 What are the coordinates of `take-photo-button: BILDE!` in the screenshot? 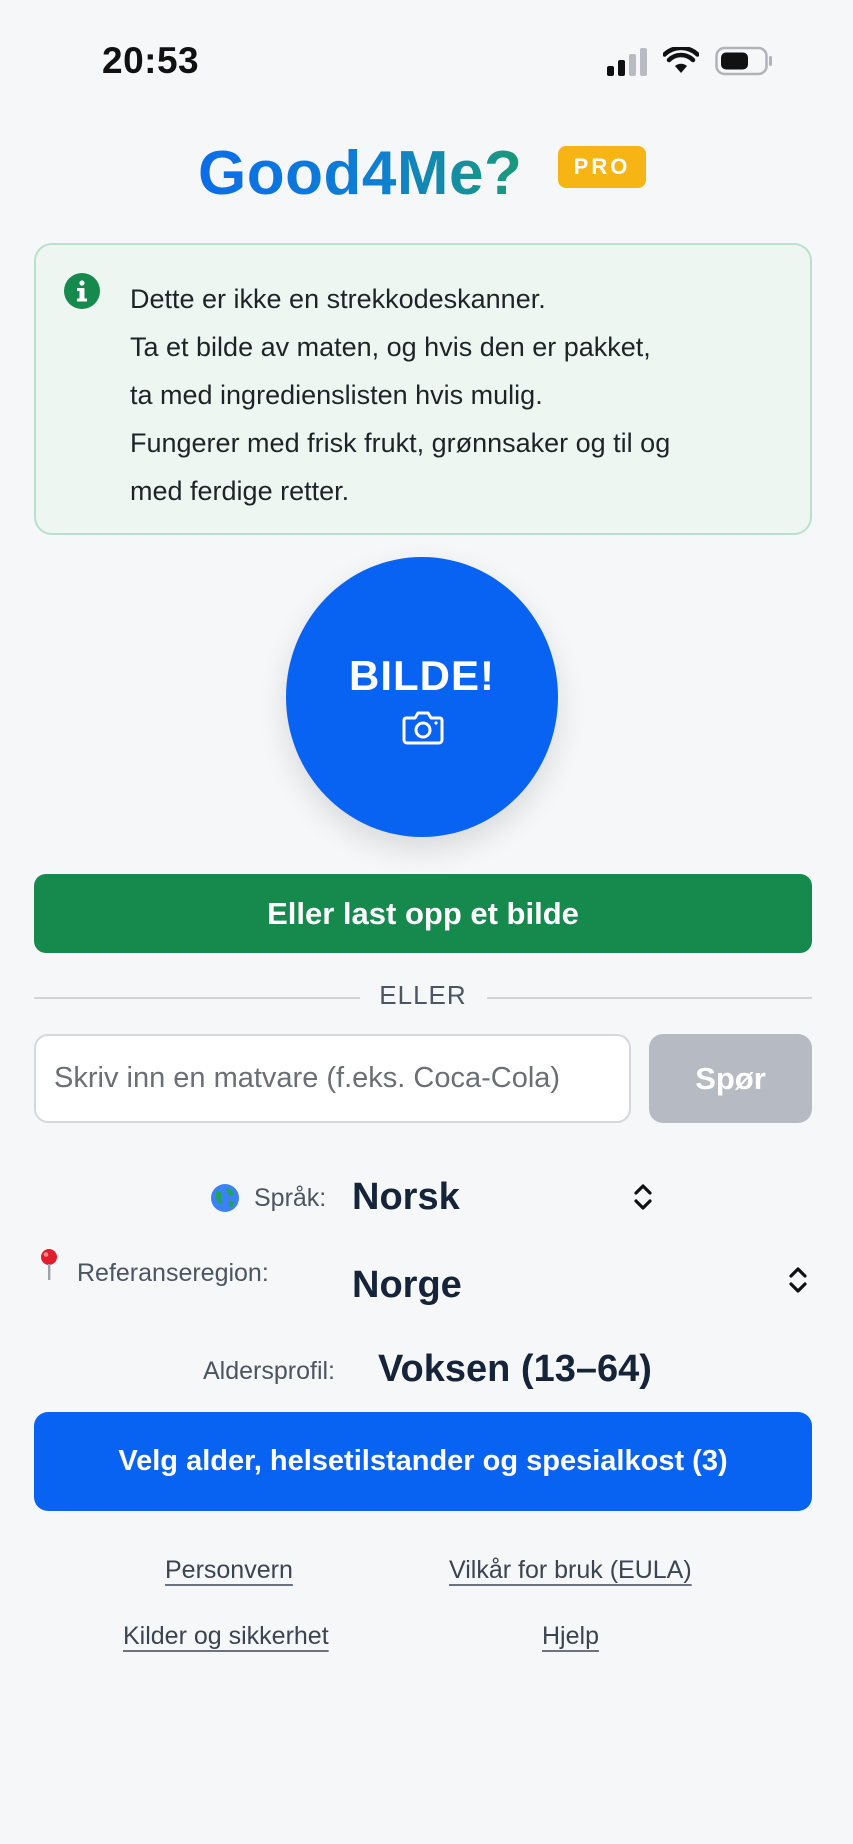 It's located at (422, 697).